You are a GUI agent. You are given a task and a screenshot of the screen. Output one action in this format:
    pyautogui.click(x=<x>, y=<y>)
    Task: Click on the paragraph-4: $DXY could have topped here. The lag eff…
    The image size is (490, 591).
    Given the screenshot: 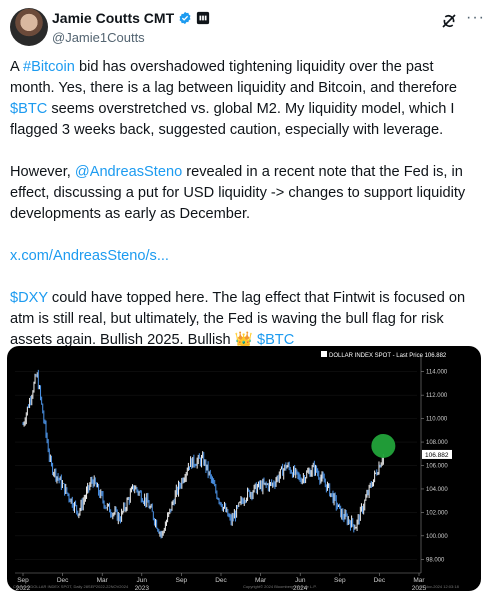 What is the action you would take?
    pyautogui.click(x=246, y=319)
    